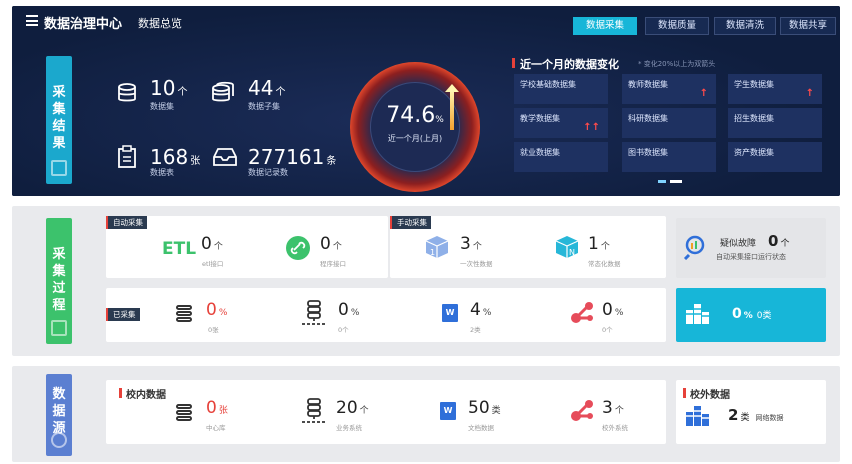 Image resolution: width=852 pixels, height=464 pixels. What do you see at coordinates (706, 393) in the screenshot?
I see `outer-data-title: 校外数据` at bounding box center [706, 393].